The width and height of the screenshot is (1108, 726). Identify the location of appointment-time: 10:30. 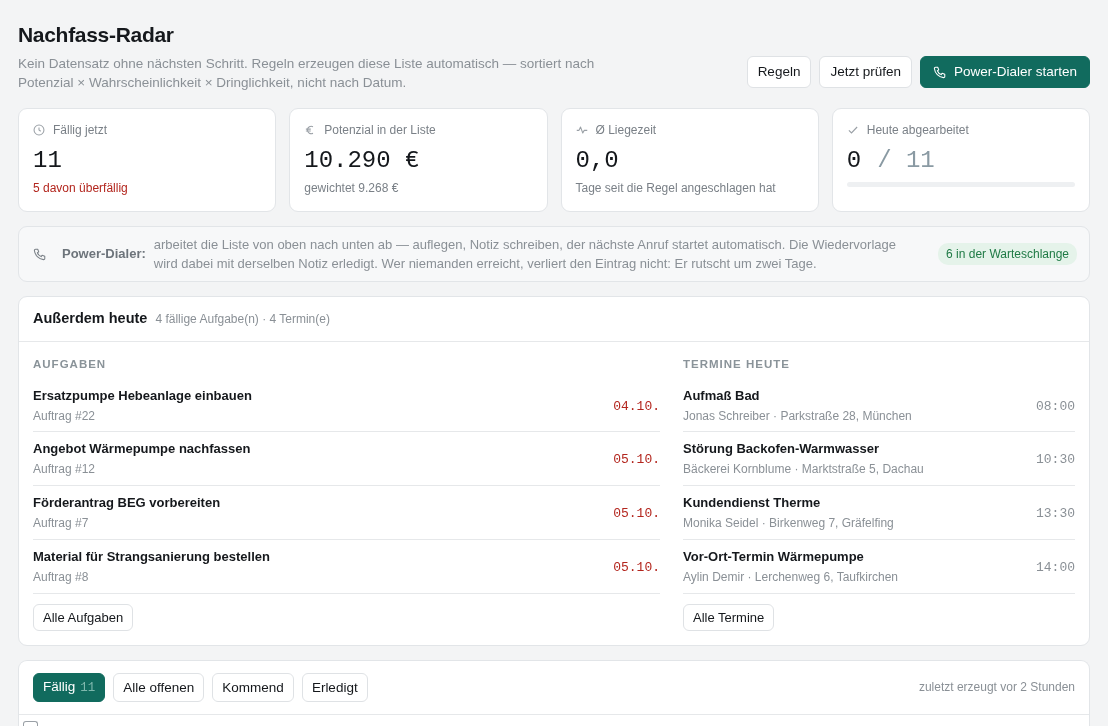
(1055, 459).